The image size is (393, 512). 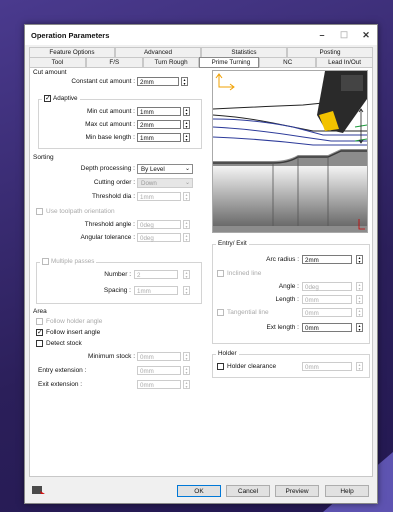 What do you see at coordinates (39, 211) in the screenshot?
I see `use-toolpath-orientation-checkbox` at bounding box center [39, 211].